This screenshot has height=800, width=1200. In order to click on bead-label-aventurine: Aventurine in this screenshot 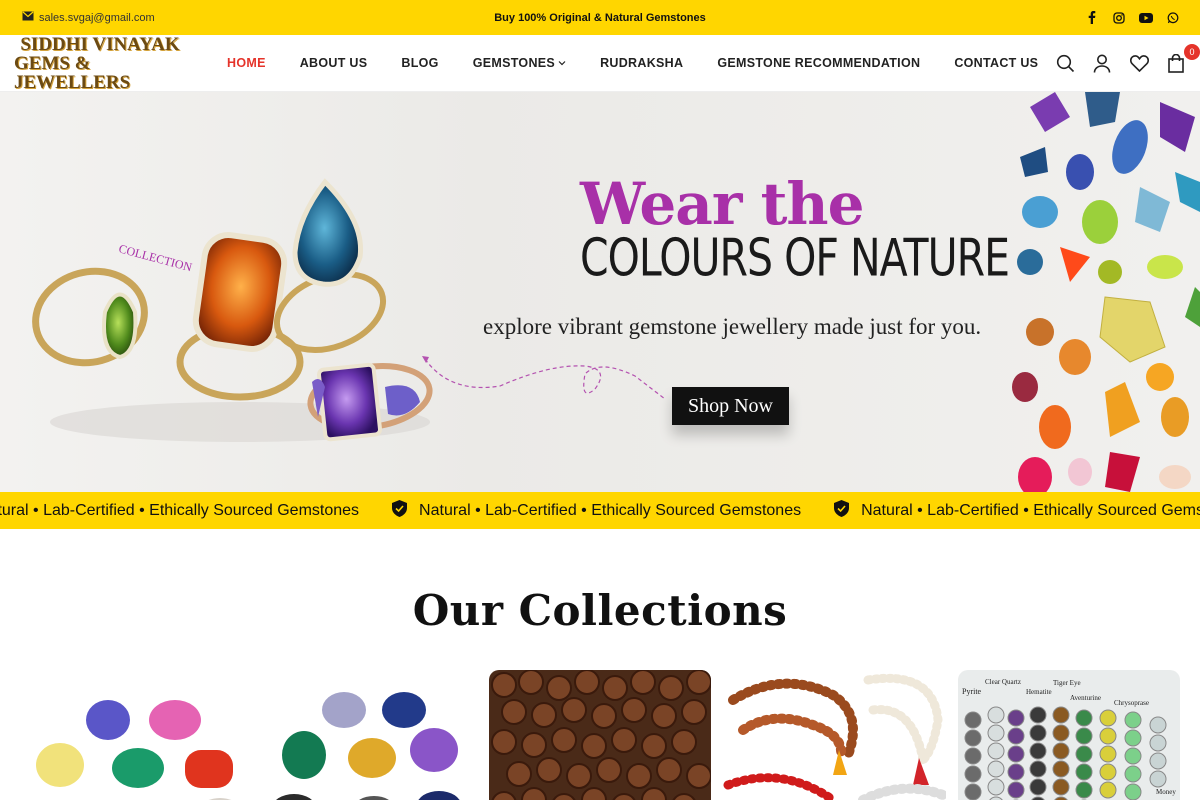, I will do `click(1085, 698)`.